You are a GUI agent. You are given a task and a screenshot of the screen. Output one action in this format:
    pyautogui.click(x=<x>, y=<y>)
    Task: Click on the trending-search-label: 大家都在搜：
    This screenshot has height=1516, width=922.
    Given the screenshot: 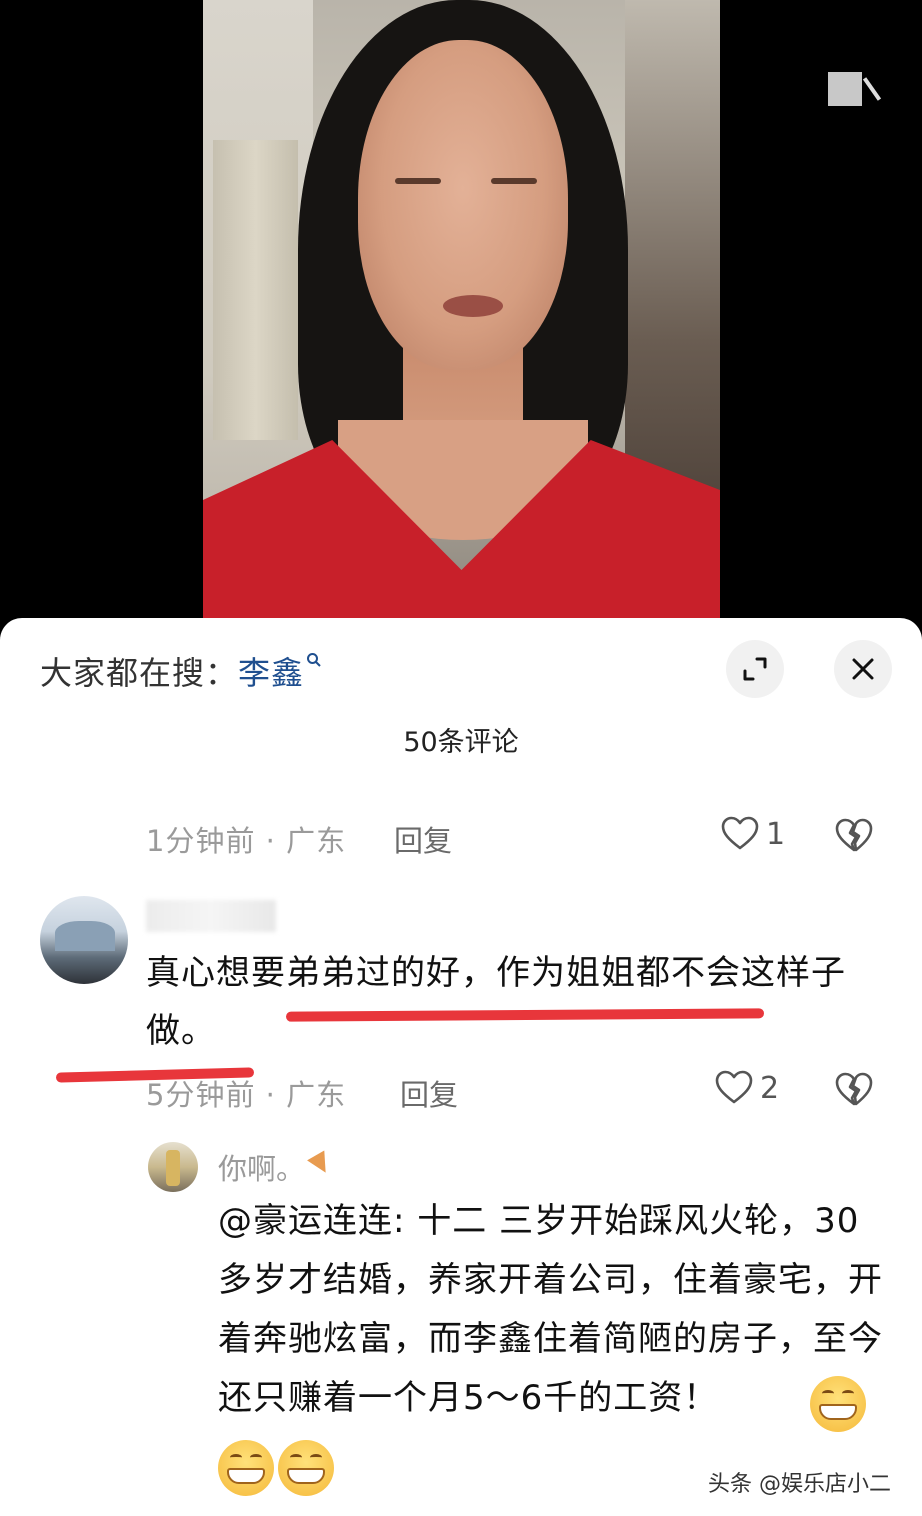 What is the action you would take?
    pyautogui.click(x=139, y=673)
    